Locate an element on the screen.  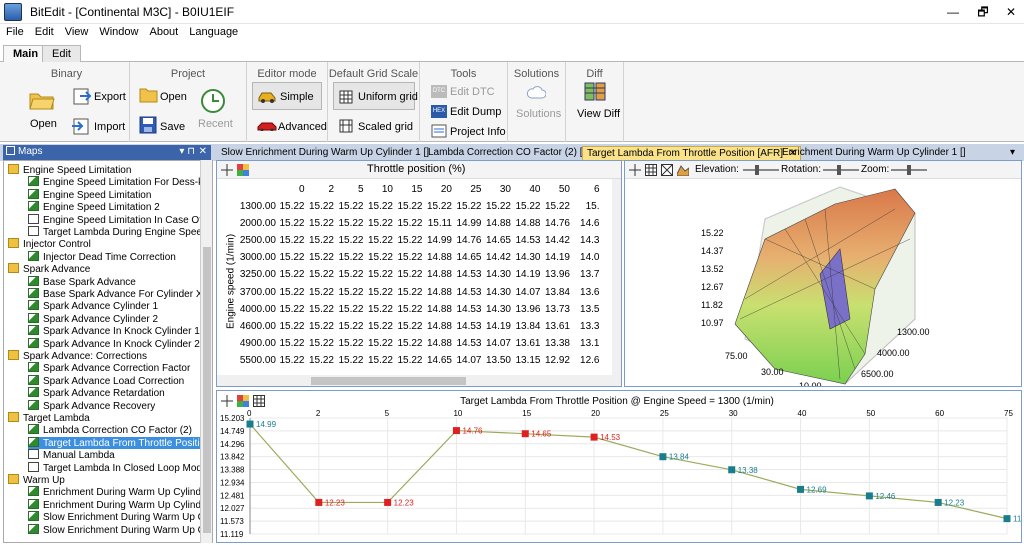
project-open-button: Open is located at coordinates (173, 97).